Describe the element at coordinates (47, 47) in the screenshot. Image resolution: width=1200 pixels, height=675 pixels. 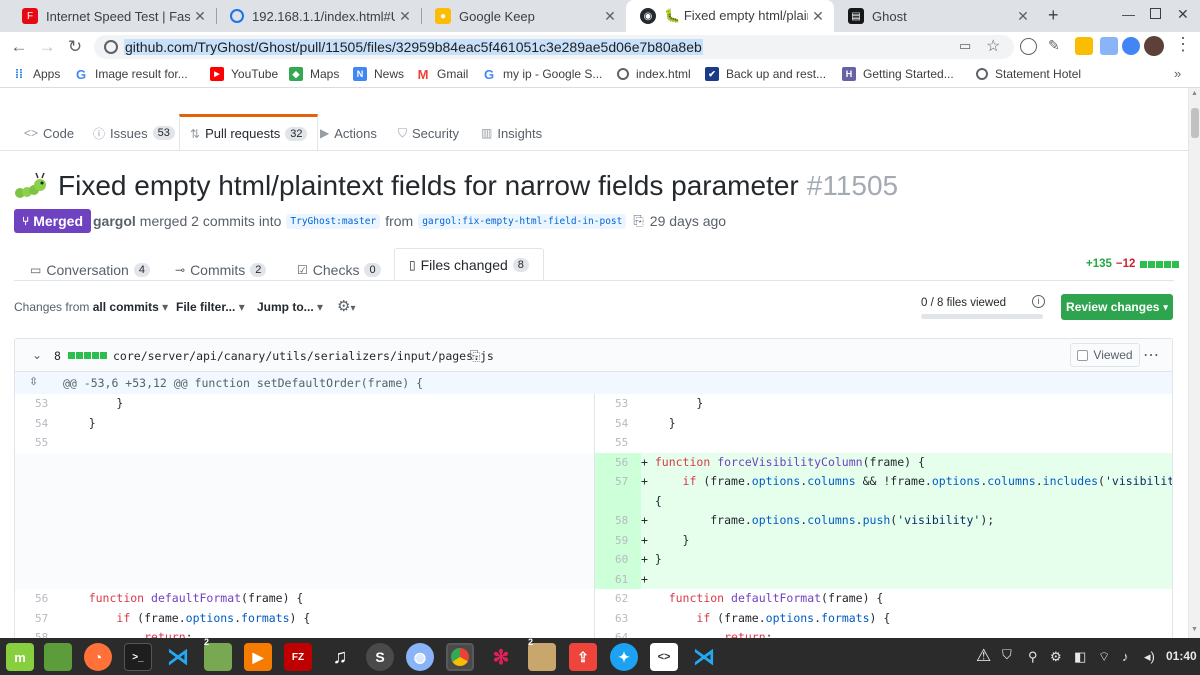
I see `forward-icon: →` at that location.